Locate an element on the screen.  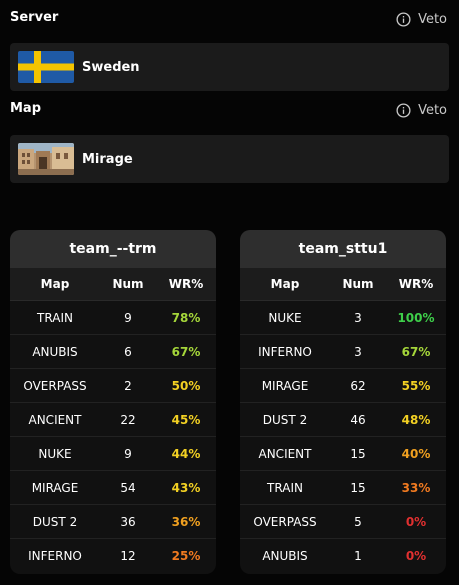
row-num: 54 is located at coordinates (128, 487).